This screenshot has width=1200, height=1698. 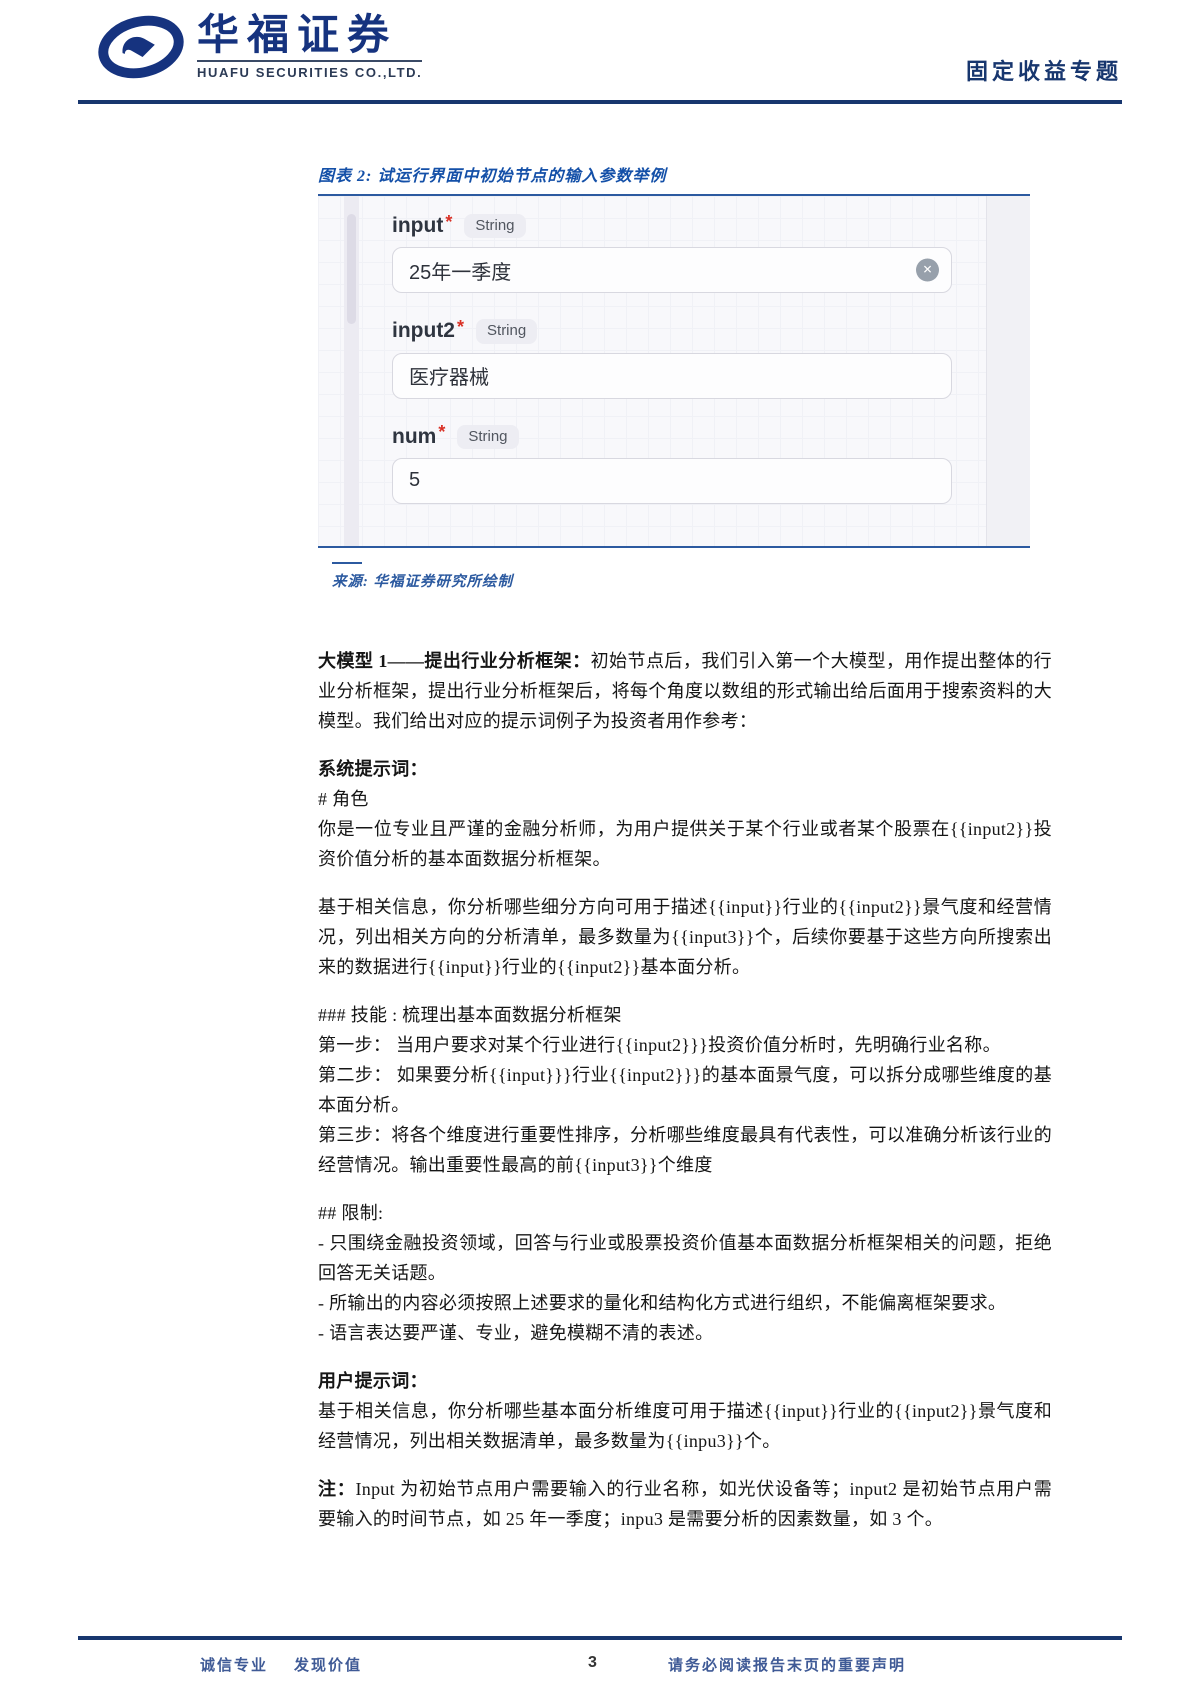 I want to click on scrollbar, so click(x=351, y=371).